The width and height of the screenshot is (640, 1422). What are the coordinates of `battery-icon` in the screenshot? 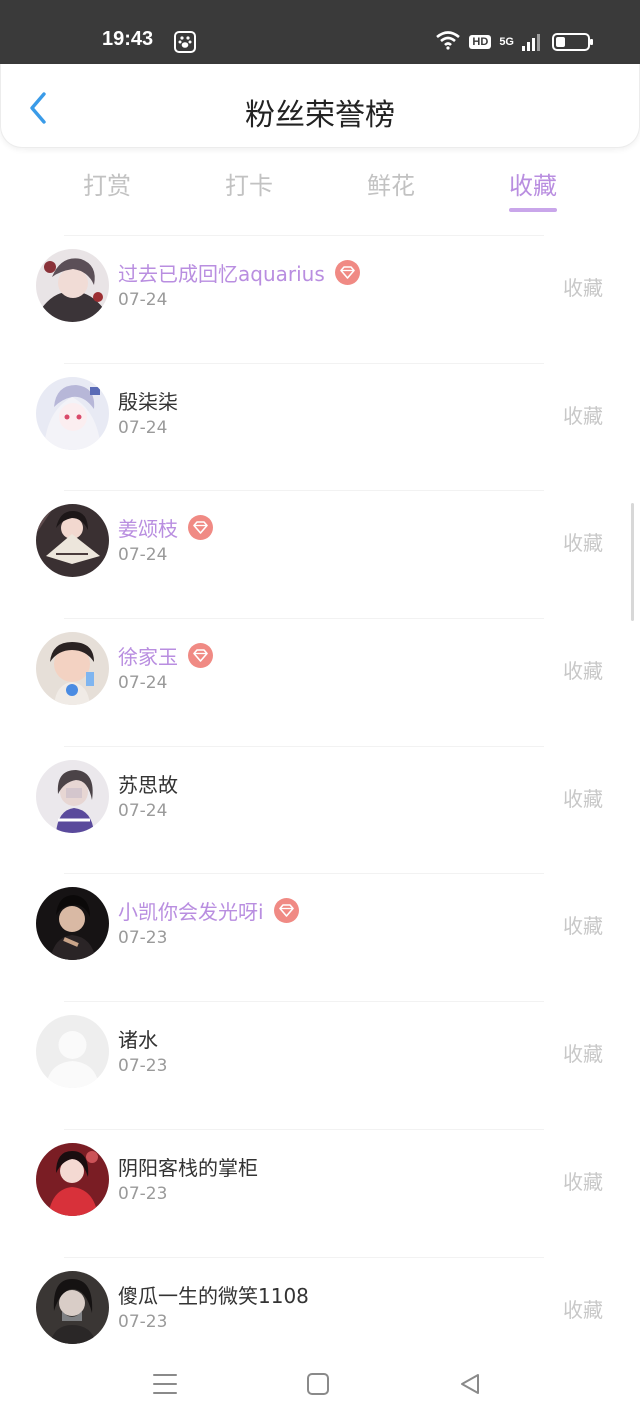 It's located at (572, 42).